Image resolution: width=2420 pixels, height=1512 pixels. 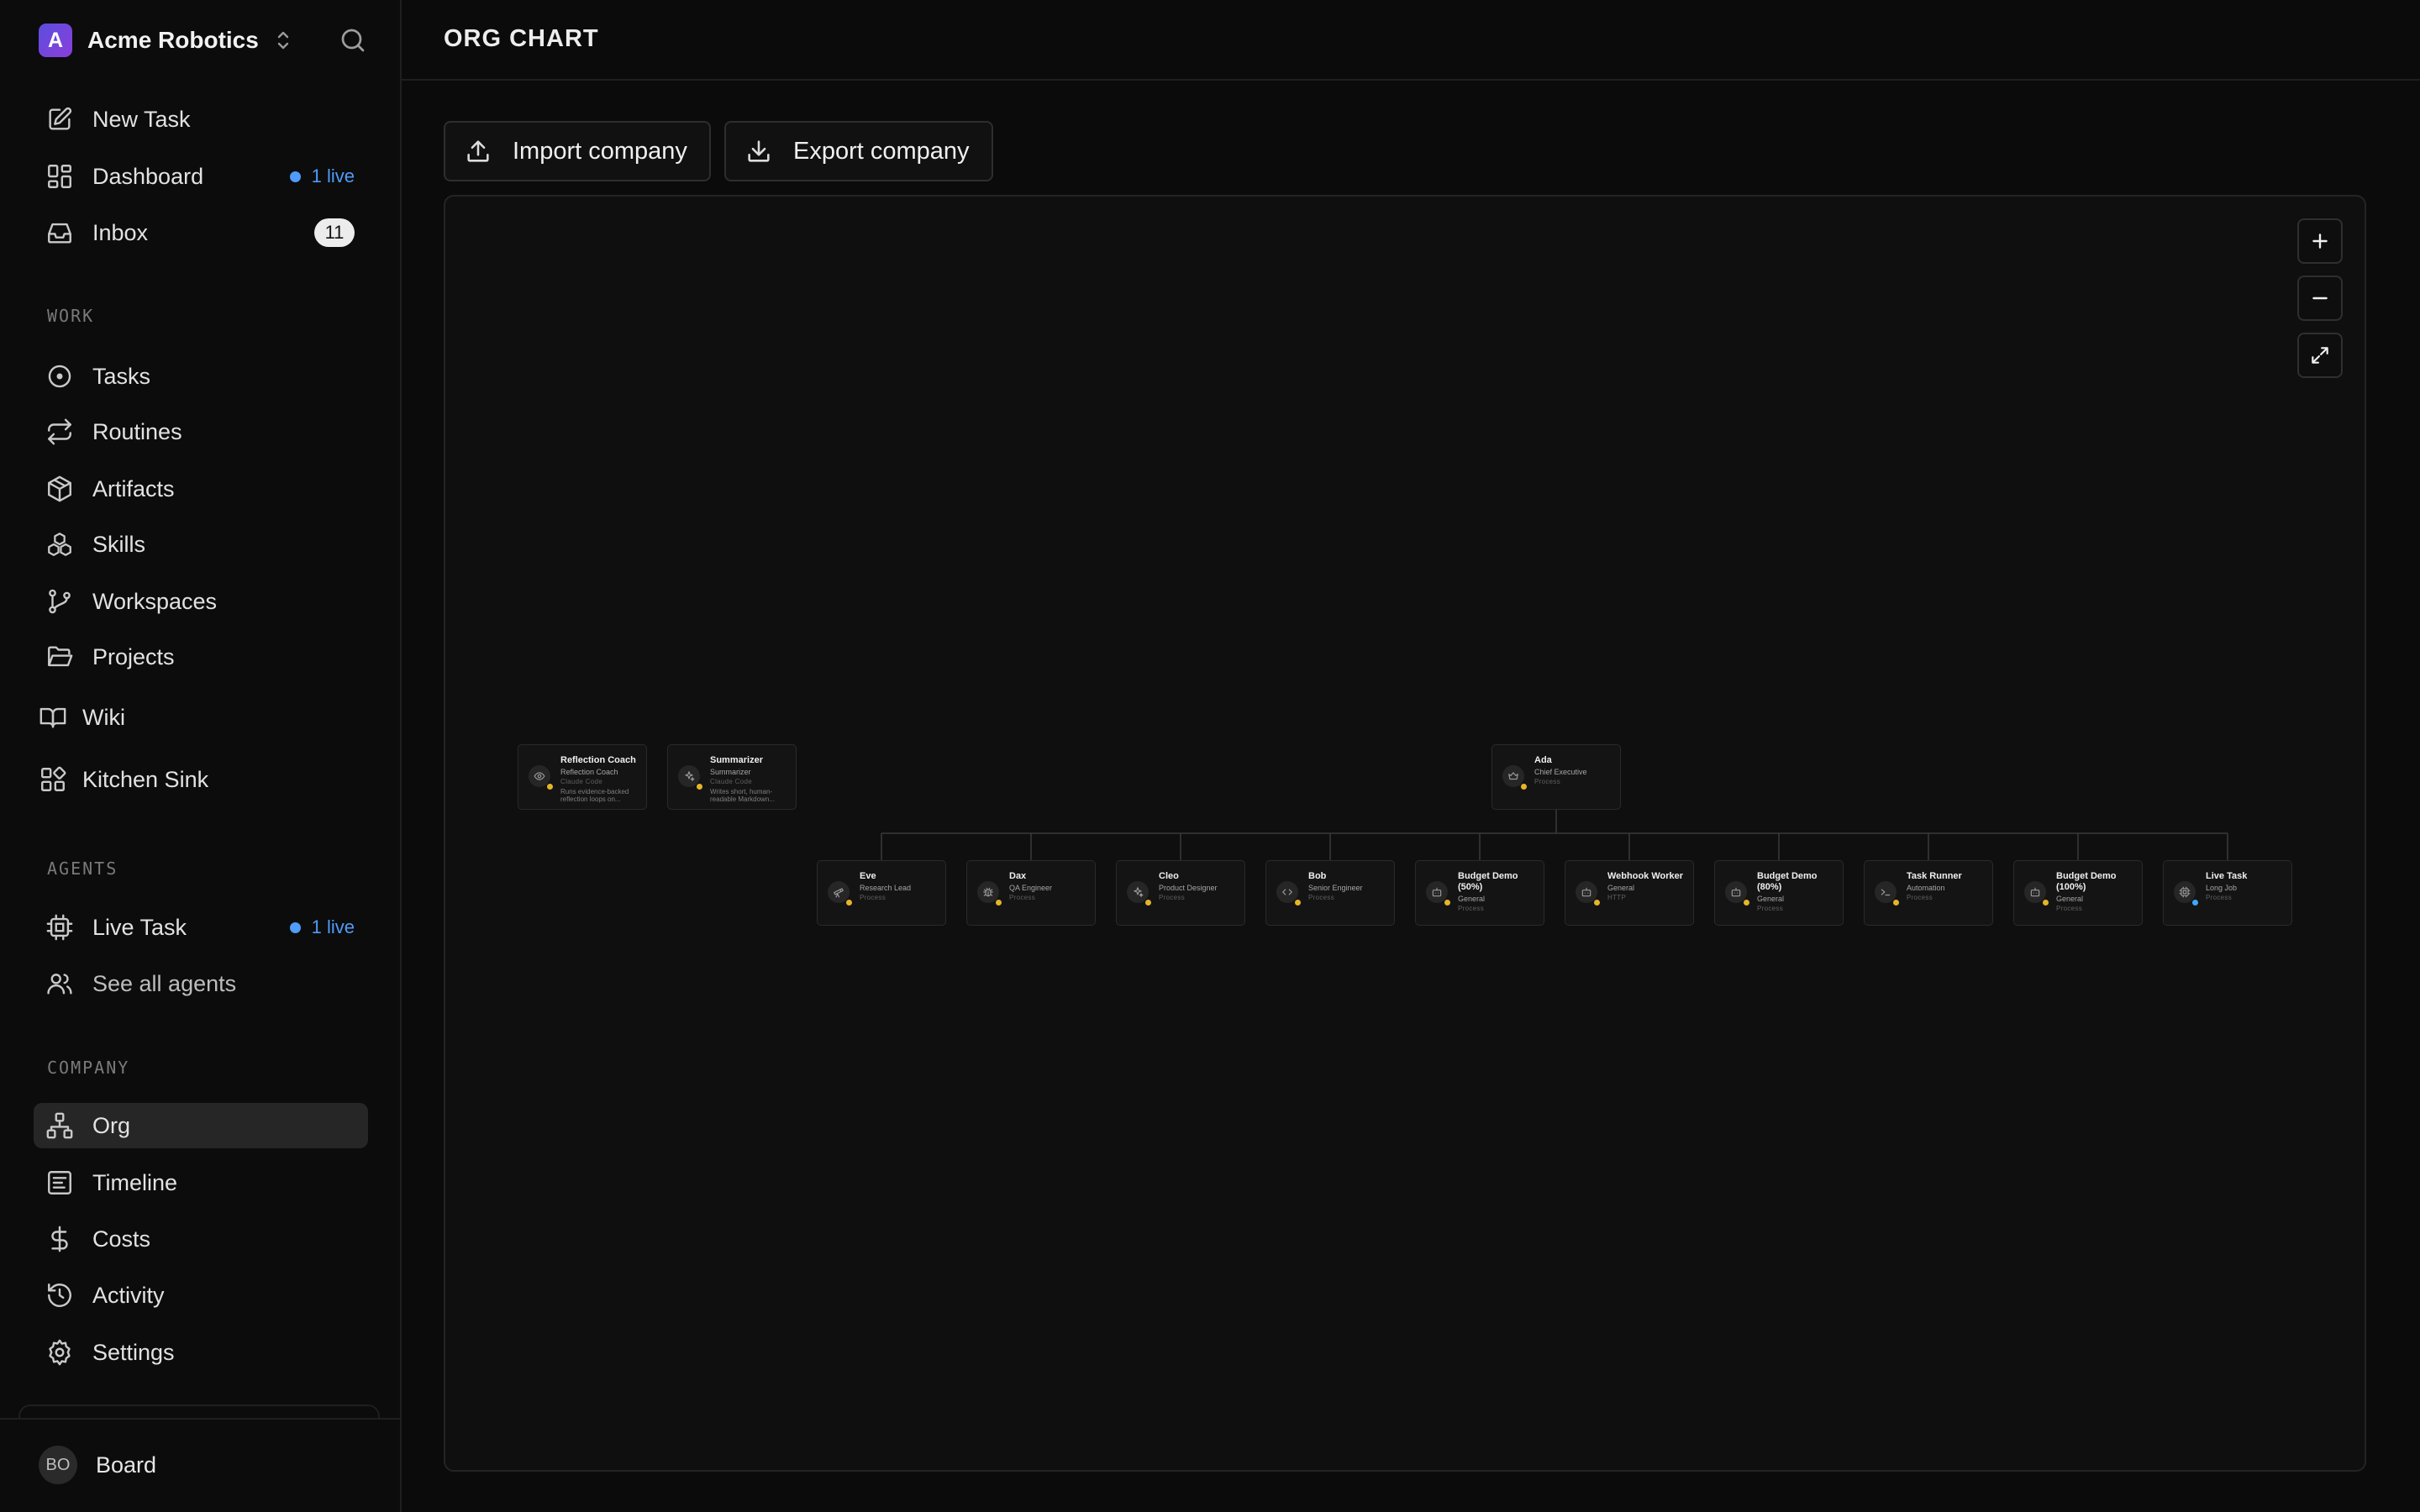 What do you see at coordinates (146, 779) in the screenshot?
I see `nav-label: Kitchen Sink` at bounding box center [146, 779].